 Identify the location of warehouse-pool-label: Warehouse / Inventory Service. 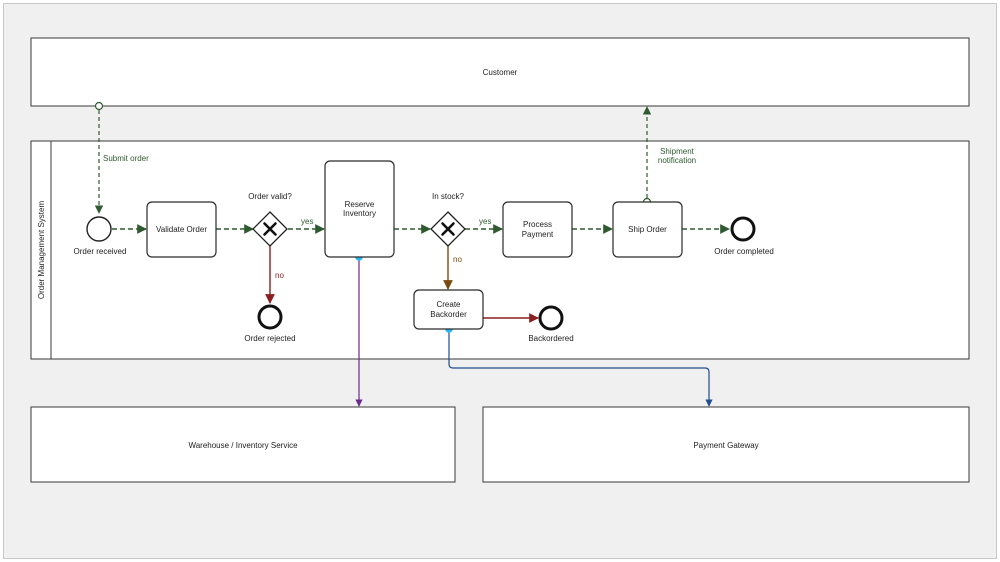
(243, 445).